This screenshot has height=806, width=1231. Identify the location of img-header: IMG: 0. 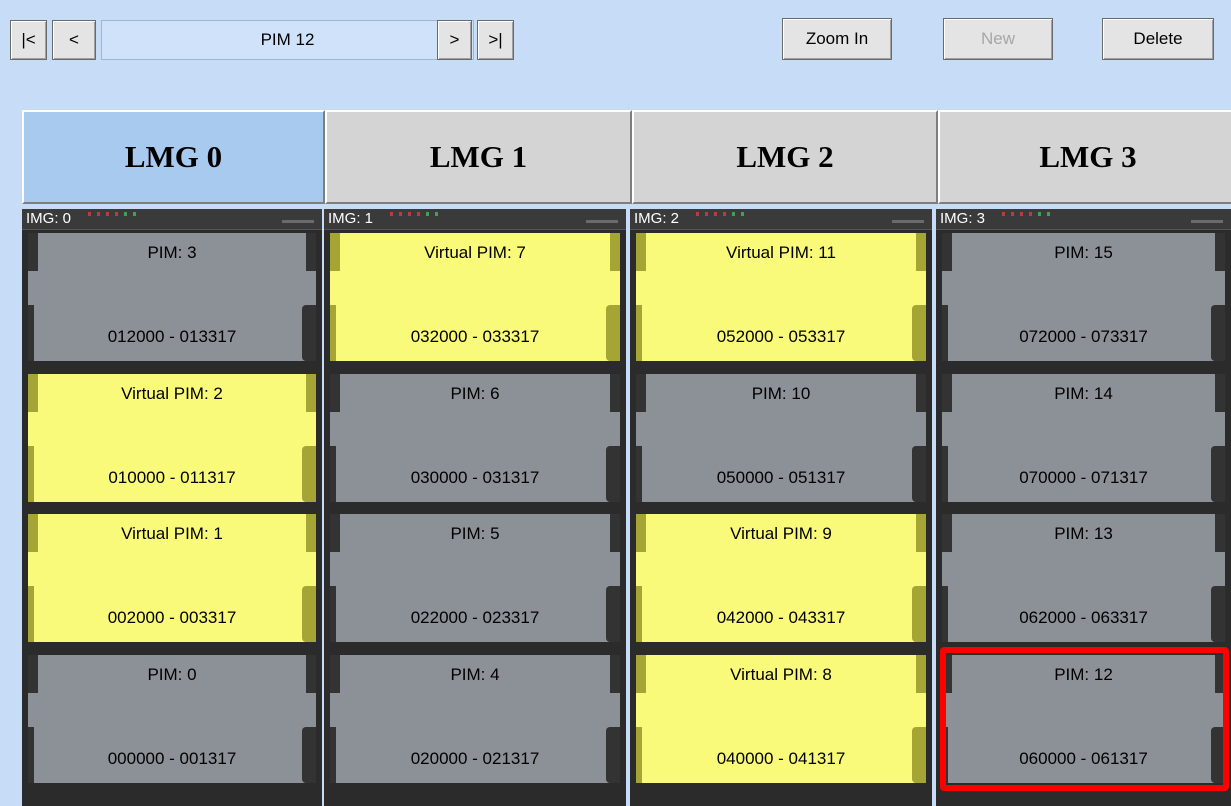
(172, 219).